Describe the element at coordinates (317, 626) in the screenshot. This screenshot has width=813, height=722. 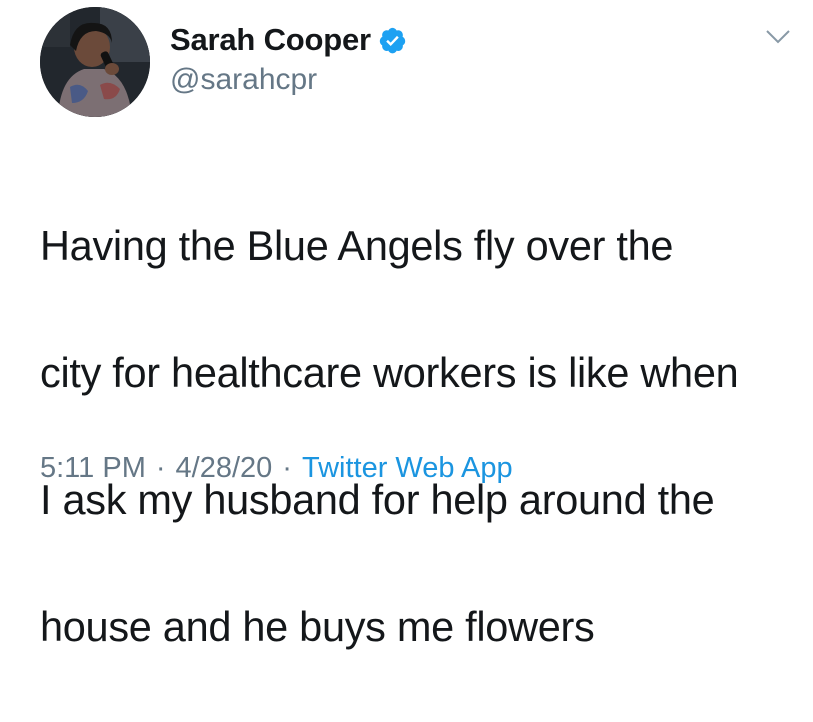
I see `tweet-text-line: house and he buys me flowers` at that location.